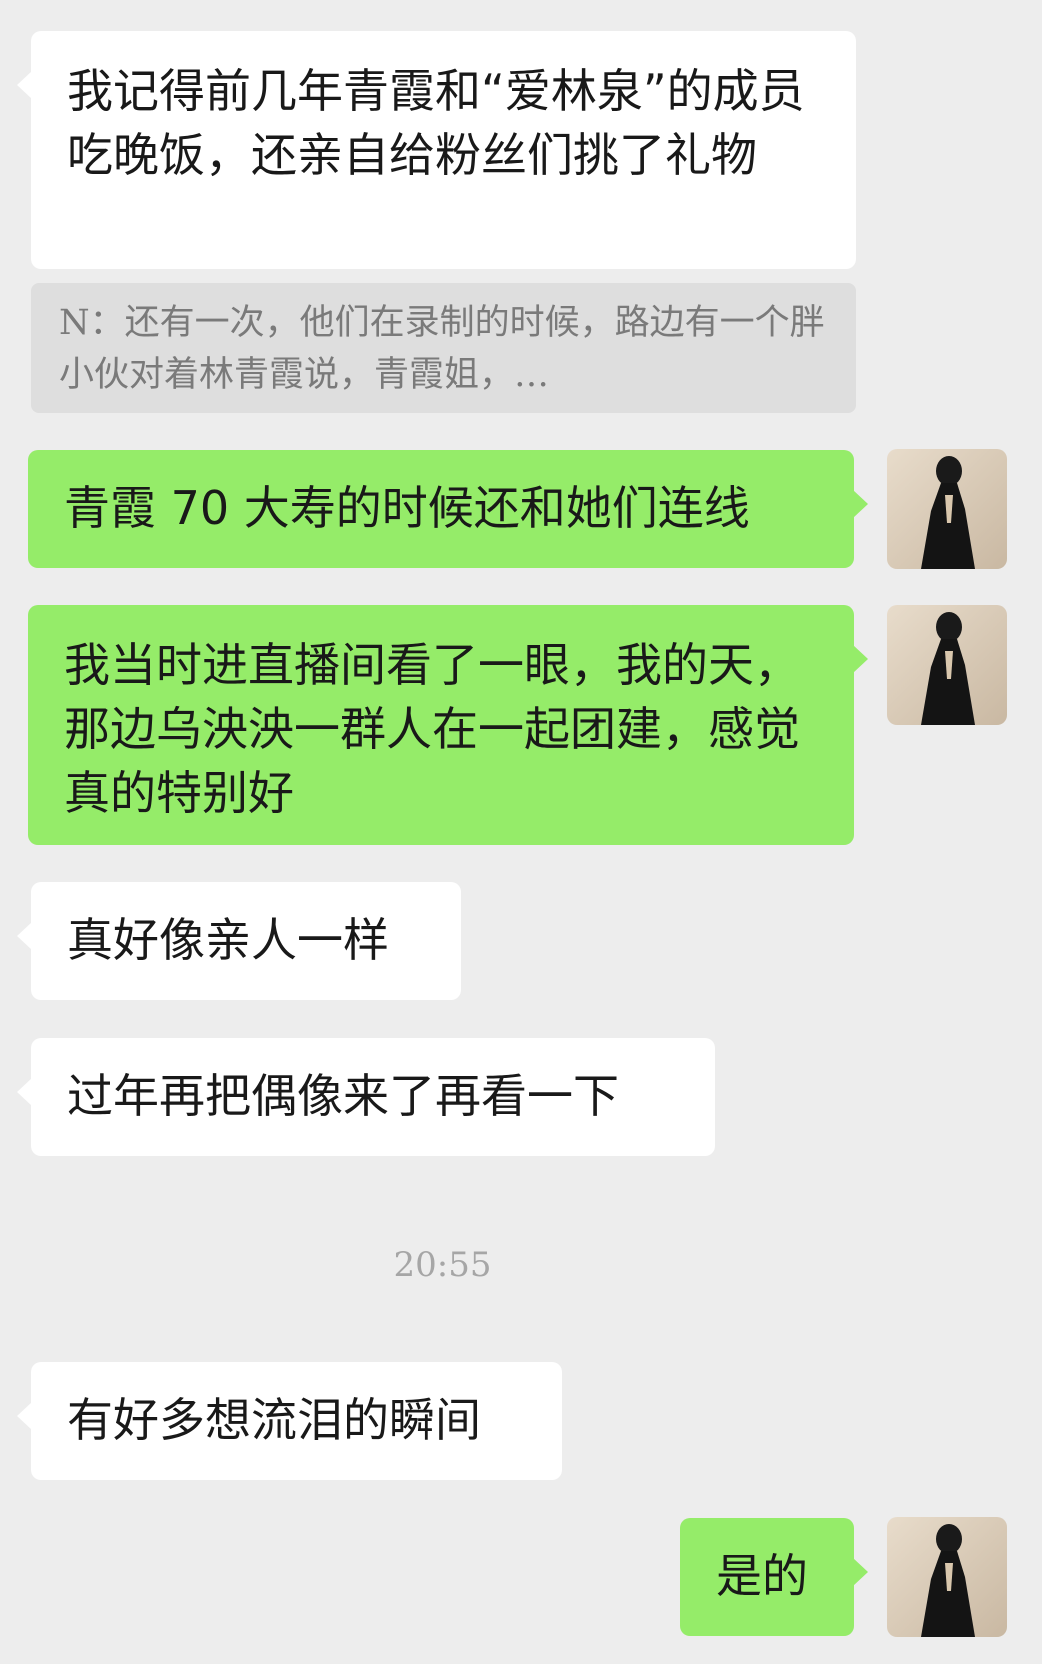  I want to click on message-text: 我当时进直播间看了一眼，我的天，那边乌泱泱一群人在一起团建，感觉真的特别好, so click(432, 729).